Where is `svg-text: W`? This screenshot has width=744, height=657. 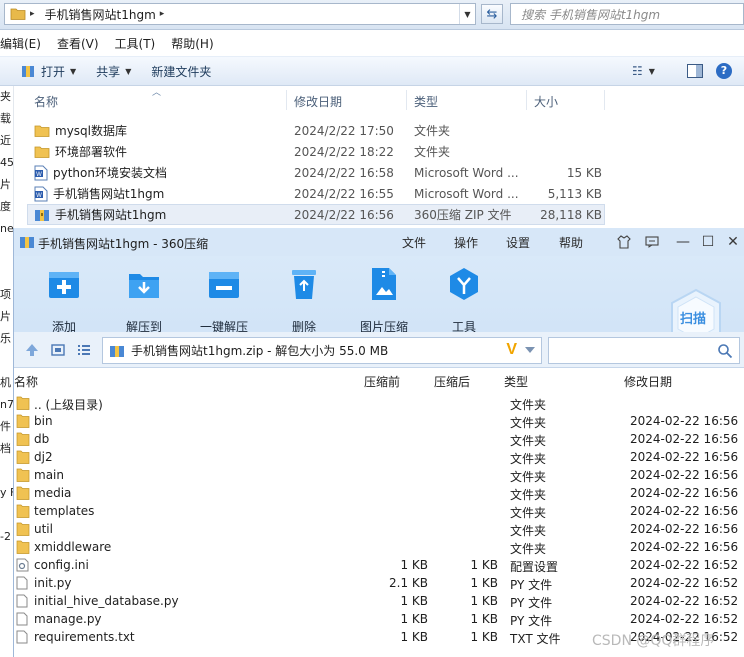 svg-text: W is located at coordinates (39, 175).